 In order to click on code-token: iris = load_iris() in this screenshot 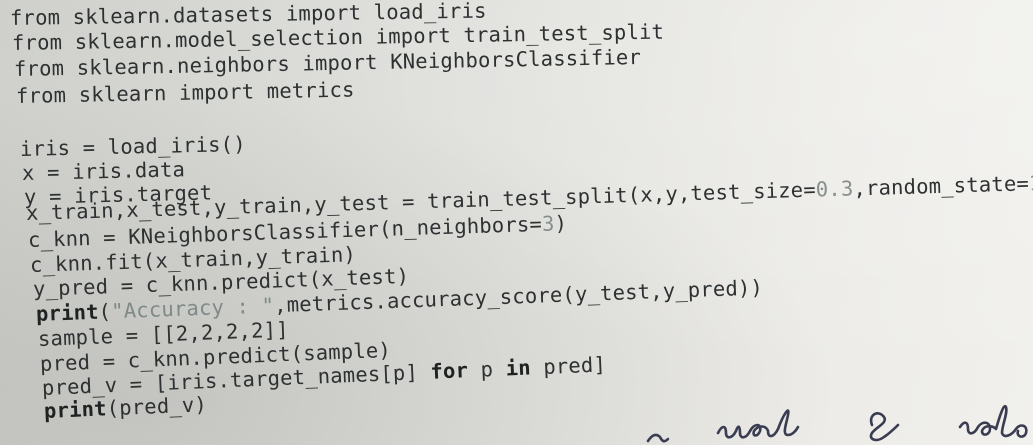, I will do `click(132, 146)`.